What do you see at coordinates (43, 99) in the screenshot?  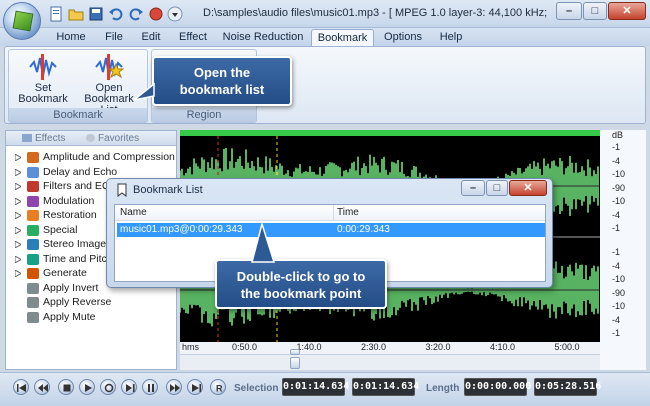 I see `set-bookmark-label-2: Bookmark` at bounding box center [43, 99].